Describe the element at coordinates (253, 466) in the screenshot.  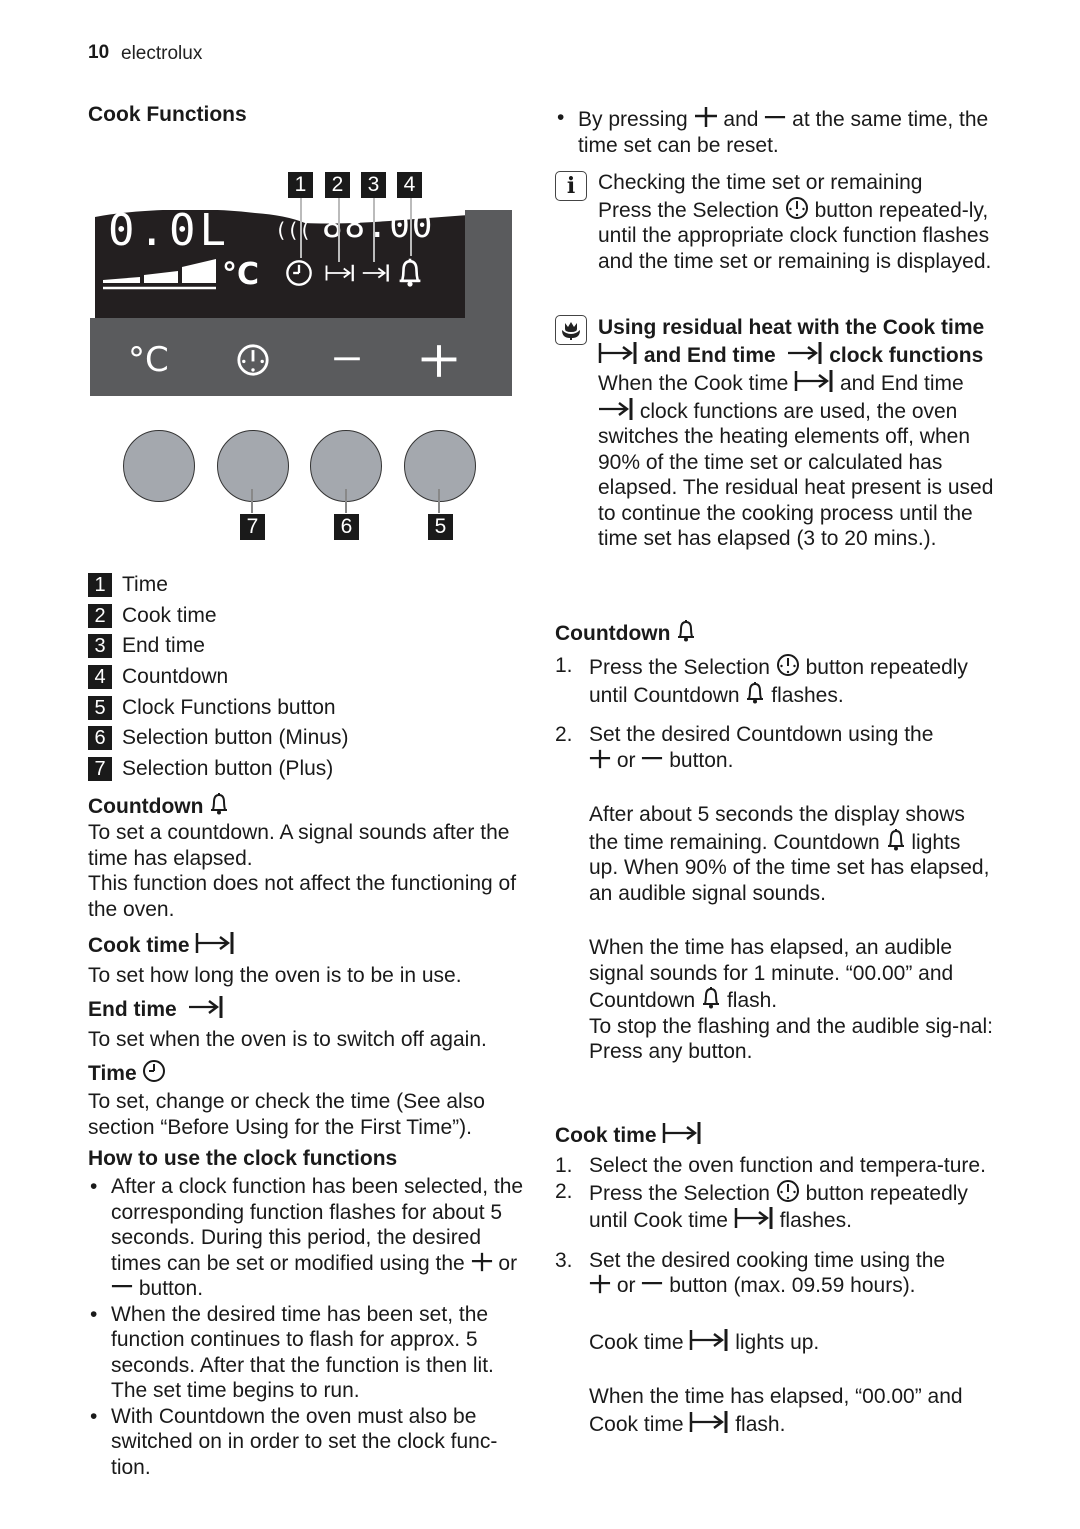
I see `plus-button-knob` at that location.